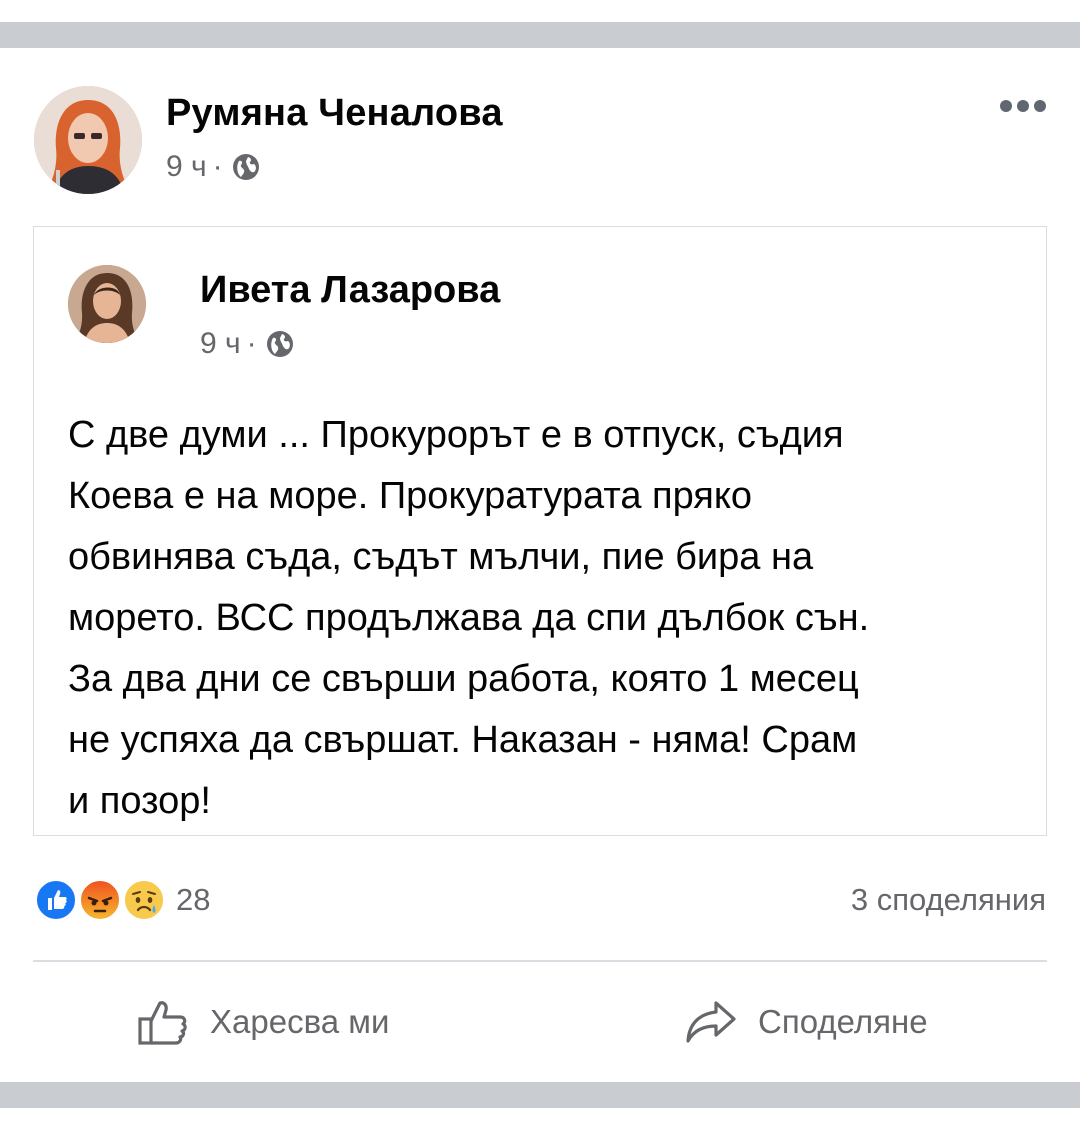 The width and height of the screenshot is (1080, 1134). Describe the element at coordinates (186, 167) in the screenshot. I see `post-time: 9 ч` at that location.